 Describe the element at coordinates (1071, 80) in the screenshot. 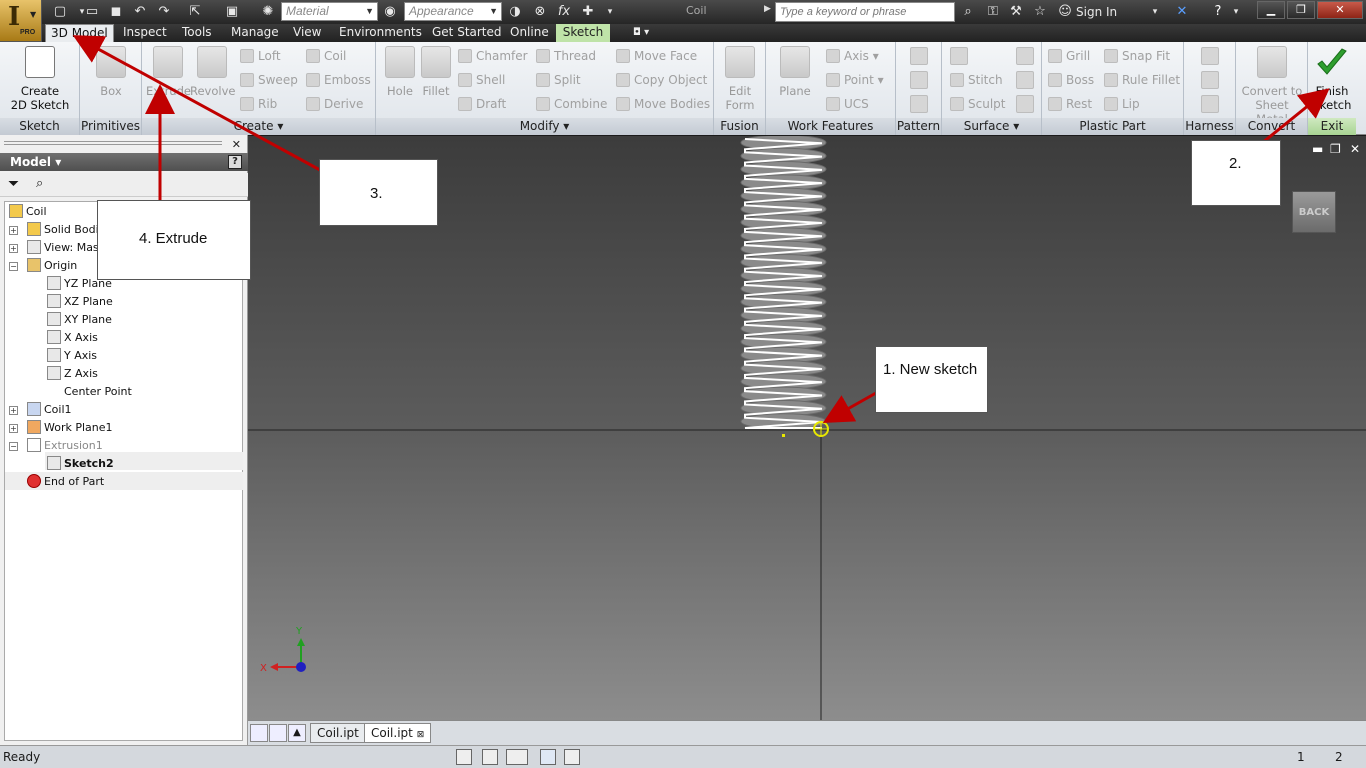

I see `boss-button: Boss` at that location.